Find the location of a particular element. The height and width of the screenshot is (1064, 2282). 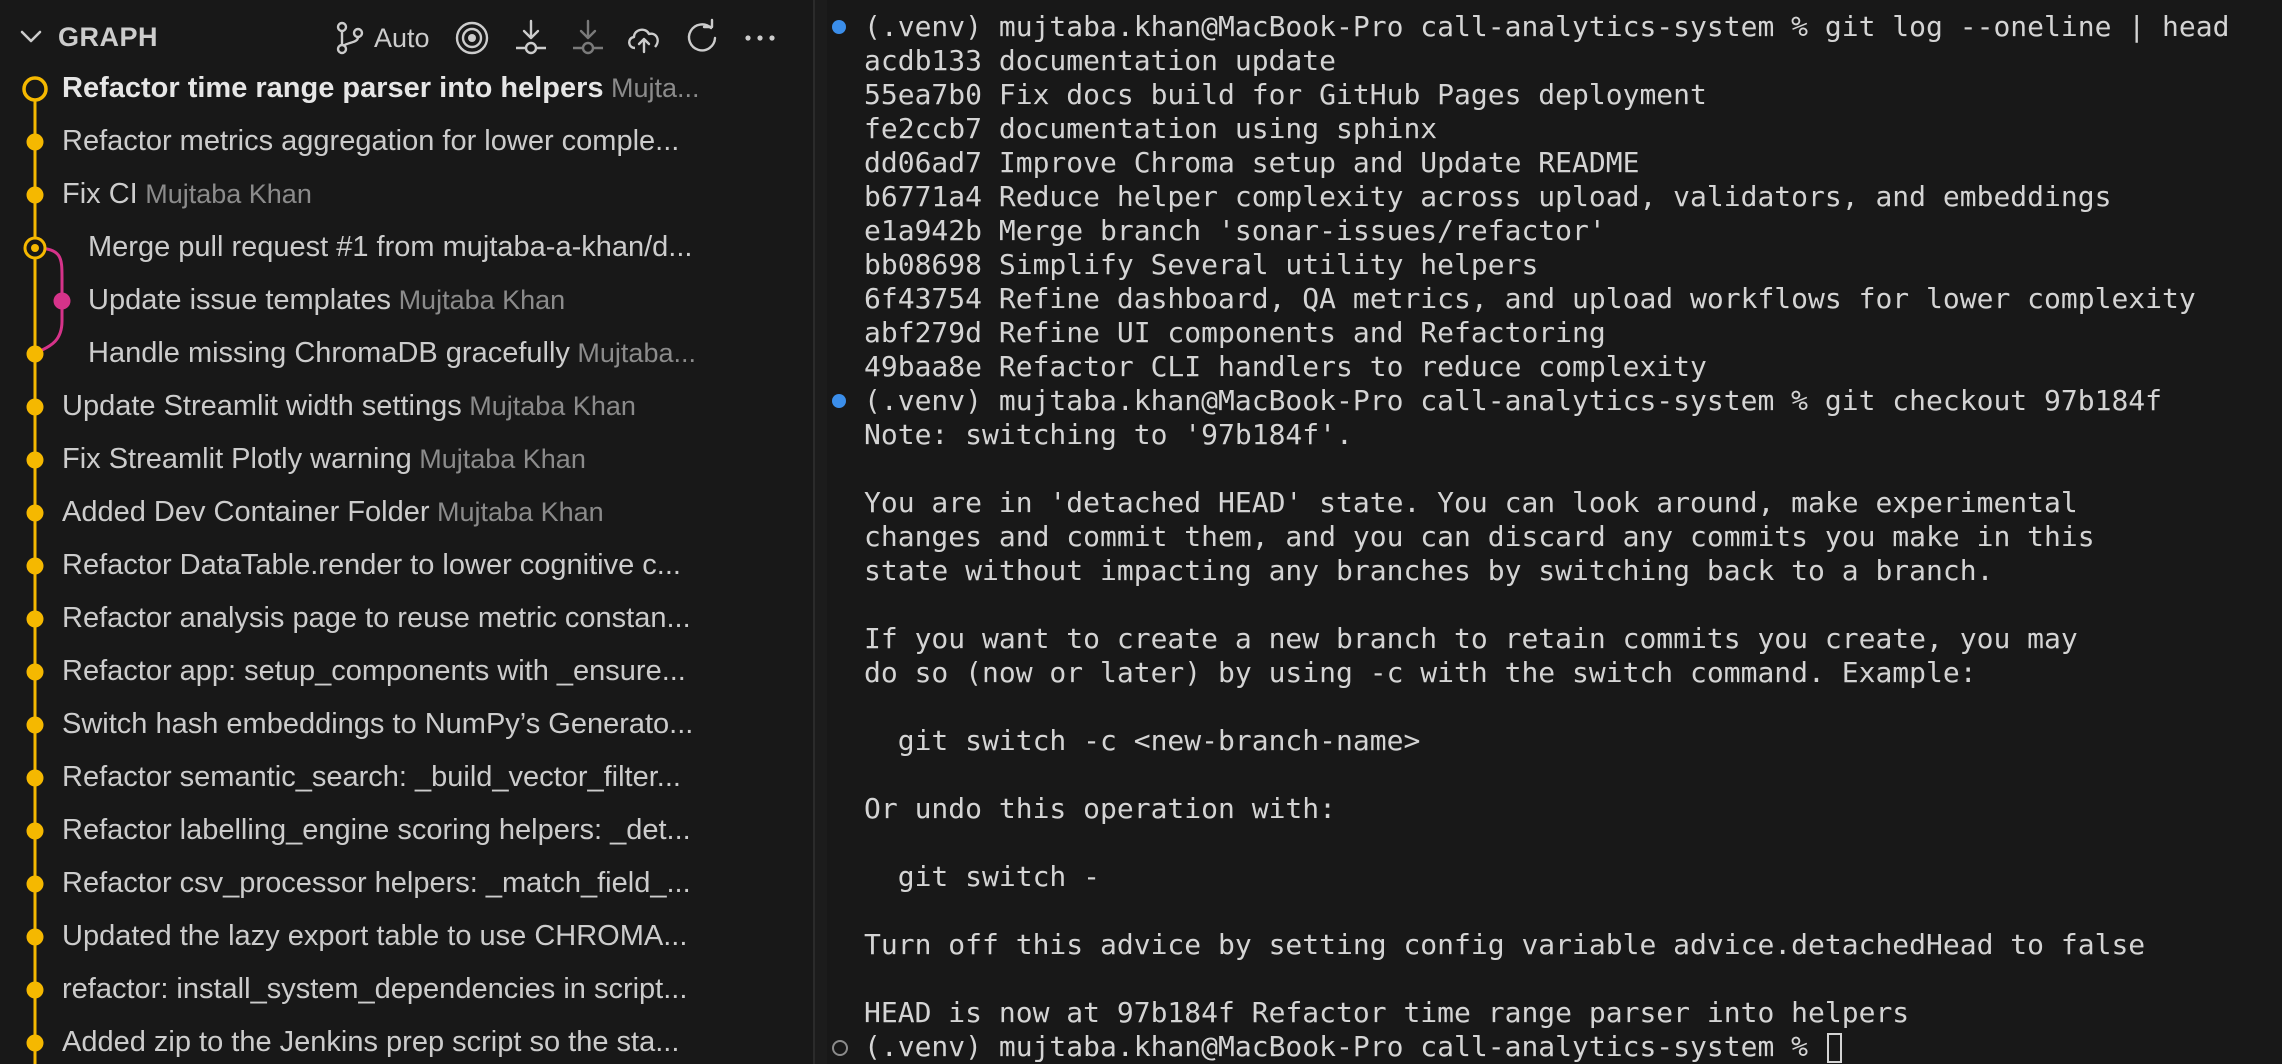

commit-row: Update issue templates Mujtaba Khan is located at coordinates (406, 301).